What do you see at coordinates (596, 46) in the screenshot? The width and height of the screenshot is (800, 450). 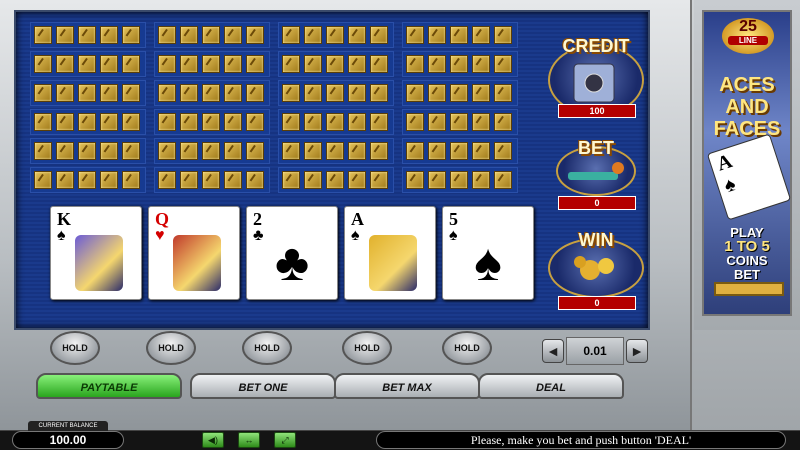 I see `credit-title: CREDIT` at bounding box center [596, 46].